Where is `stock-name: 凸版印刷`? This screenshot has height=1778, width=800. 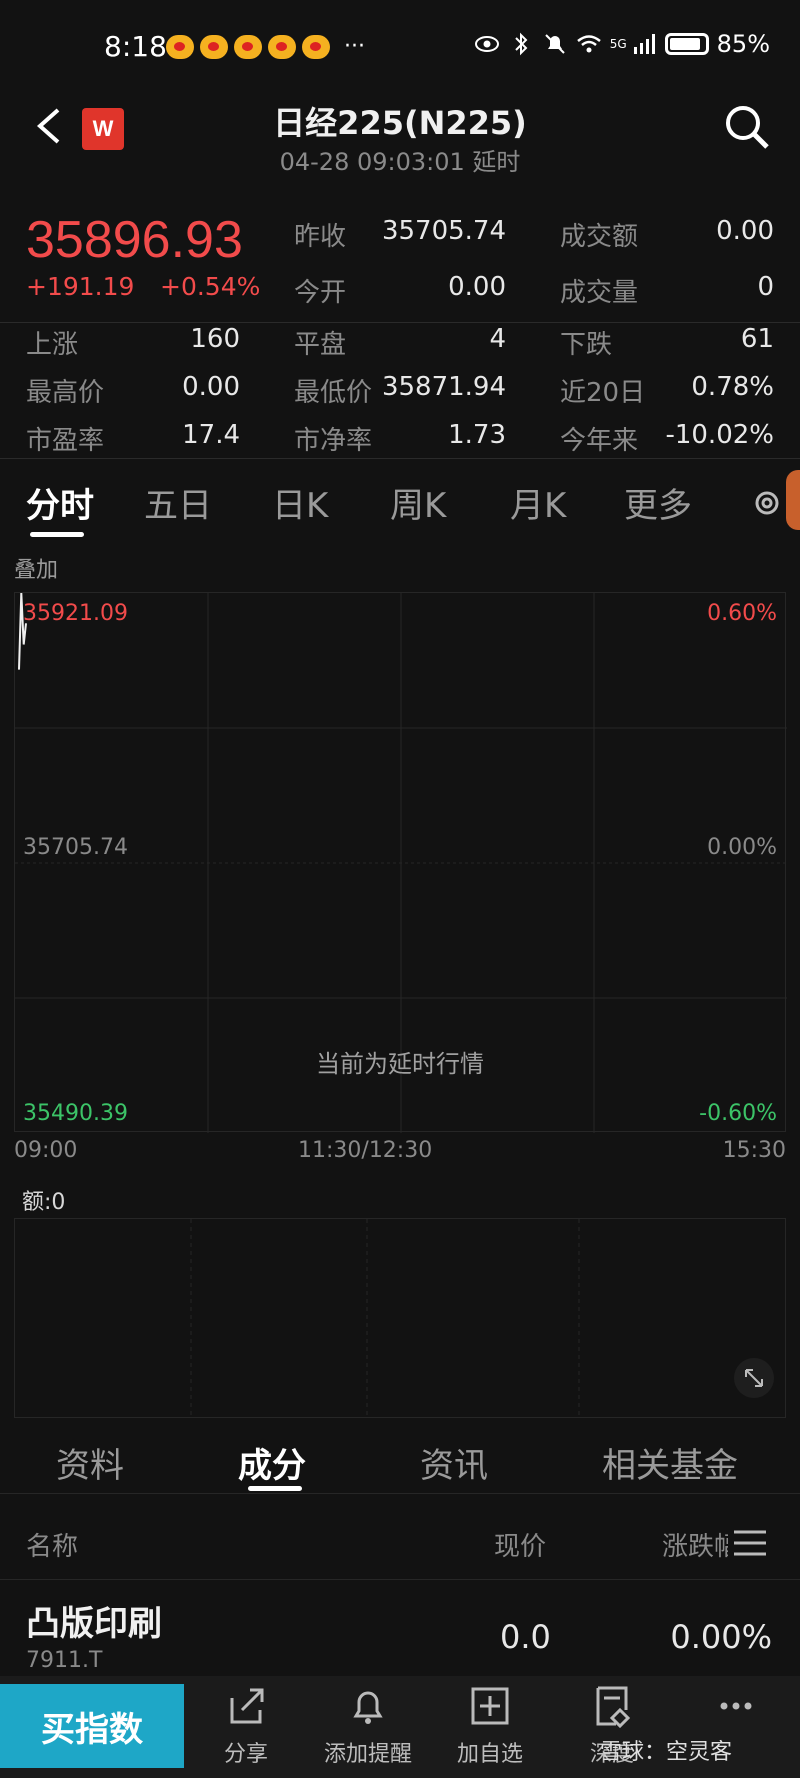 stock-name: 凸版印刷 is located at coordinates (94, 1624).